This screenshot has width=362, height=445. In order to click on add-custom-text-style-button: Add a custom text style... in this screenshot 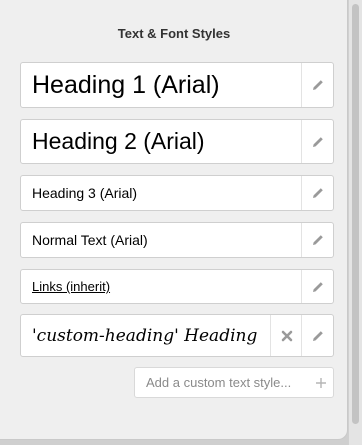, I will do `click(234, 382)`.